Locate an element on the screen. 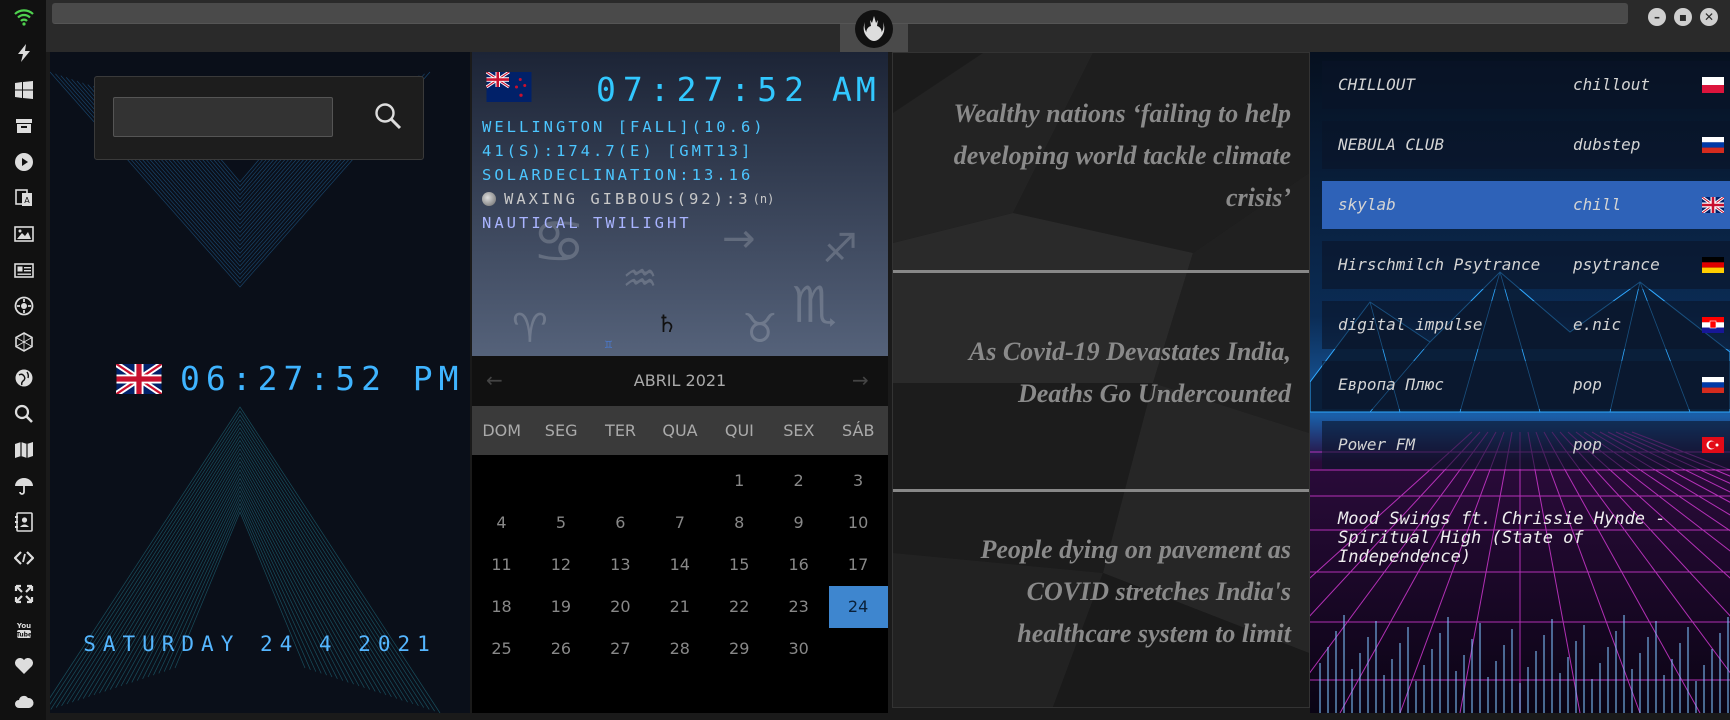 The height and width of the screenshot is (720, 1730). calendar-day: 5 is located at coordinates (560, 523).